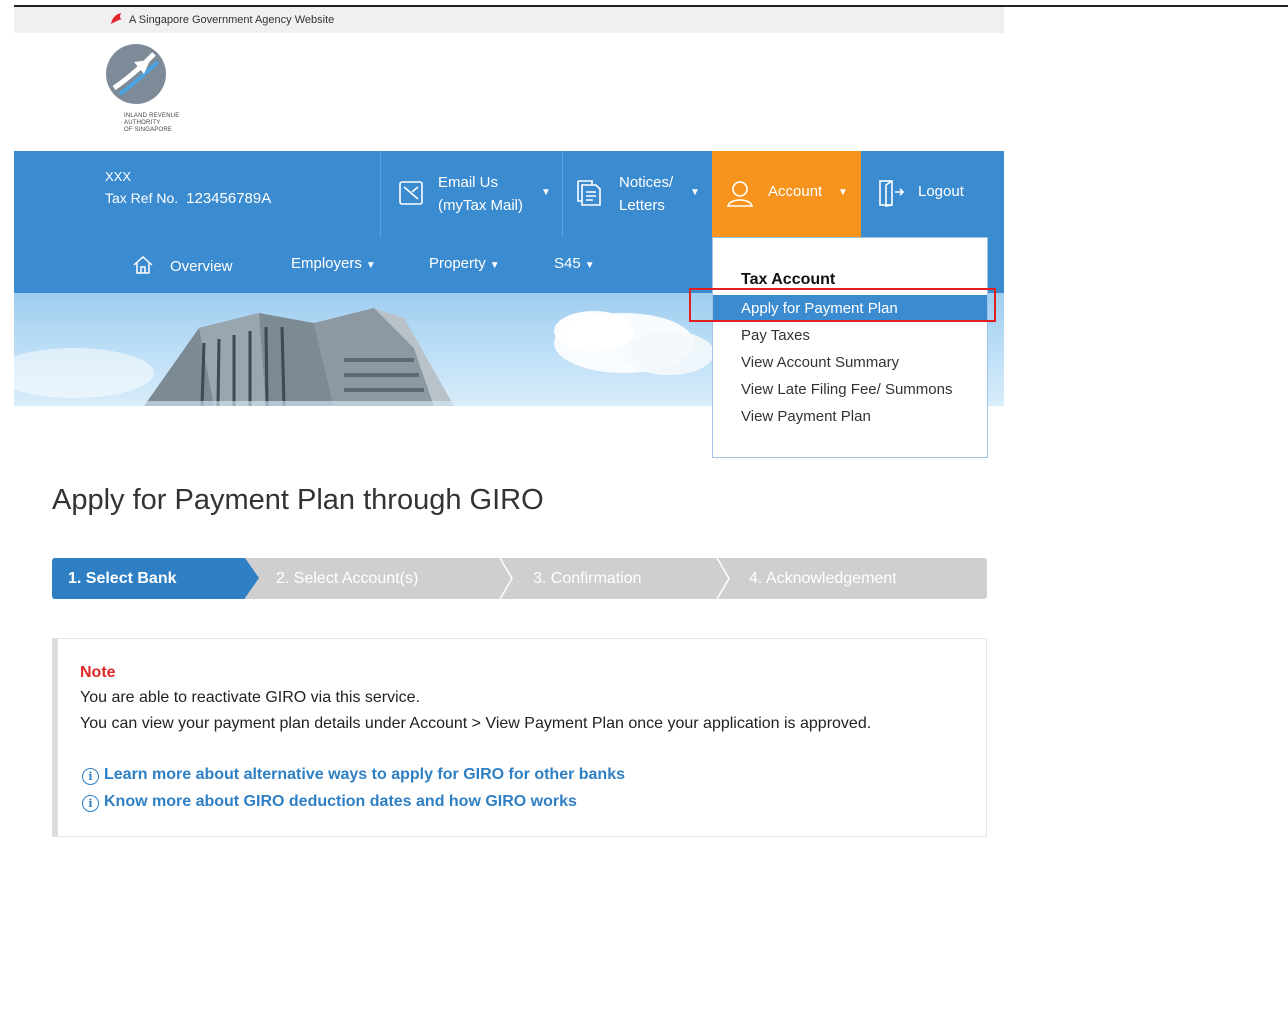  Describe the element at coordinates (480, 194) in the screenshot. I see `email-us-label: Email Us (myTax Mail)` at that location.